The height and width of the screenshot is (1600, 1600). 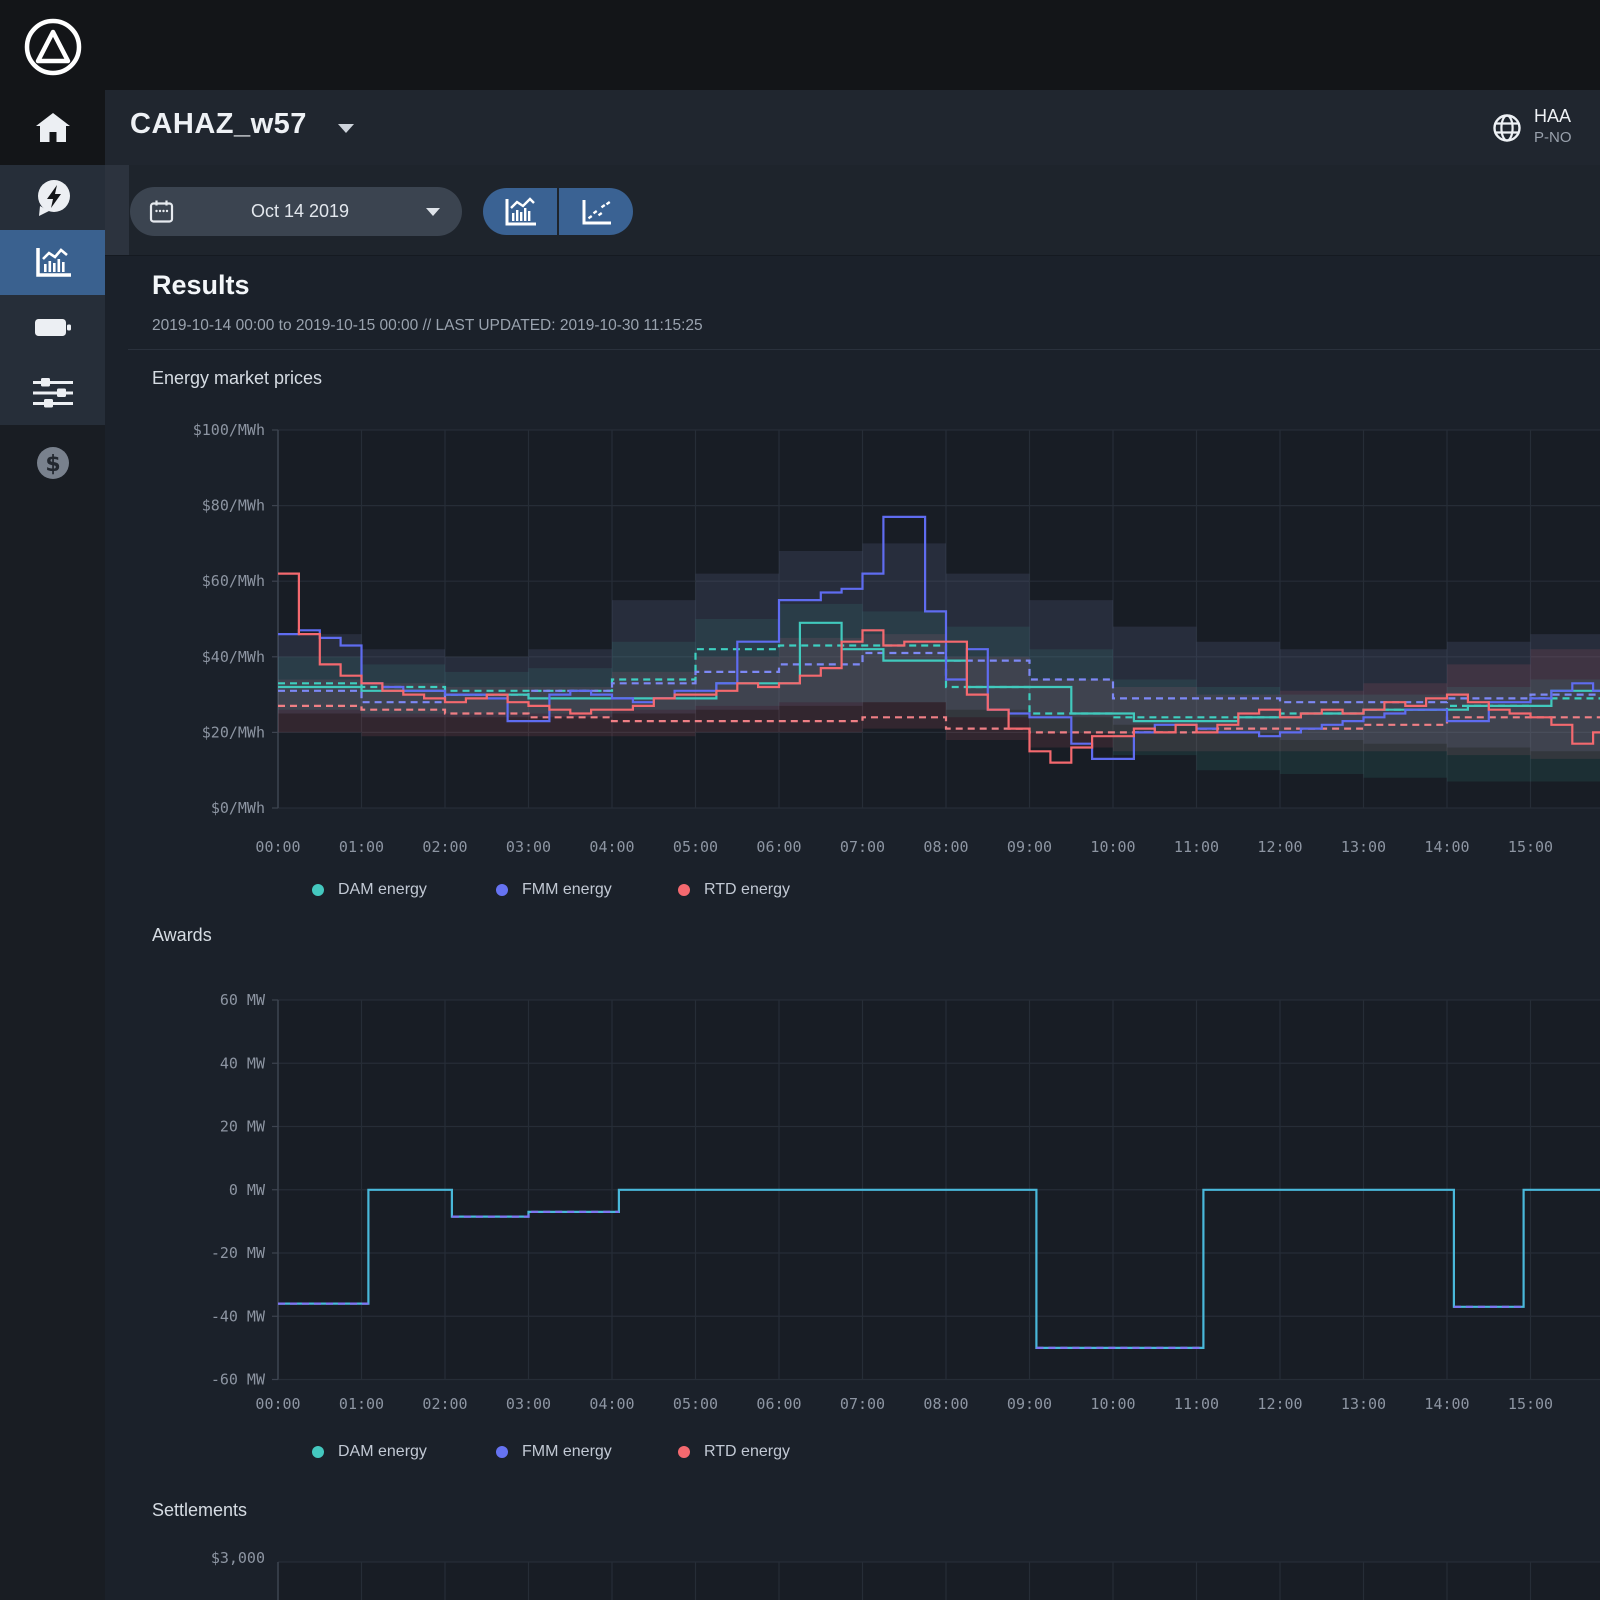 What do you see at coordinates (864, 349) in the screenshot?
I see `divider` at bounding box center [864, 349].